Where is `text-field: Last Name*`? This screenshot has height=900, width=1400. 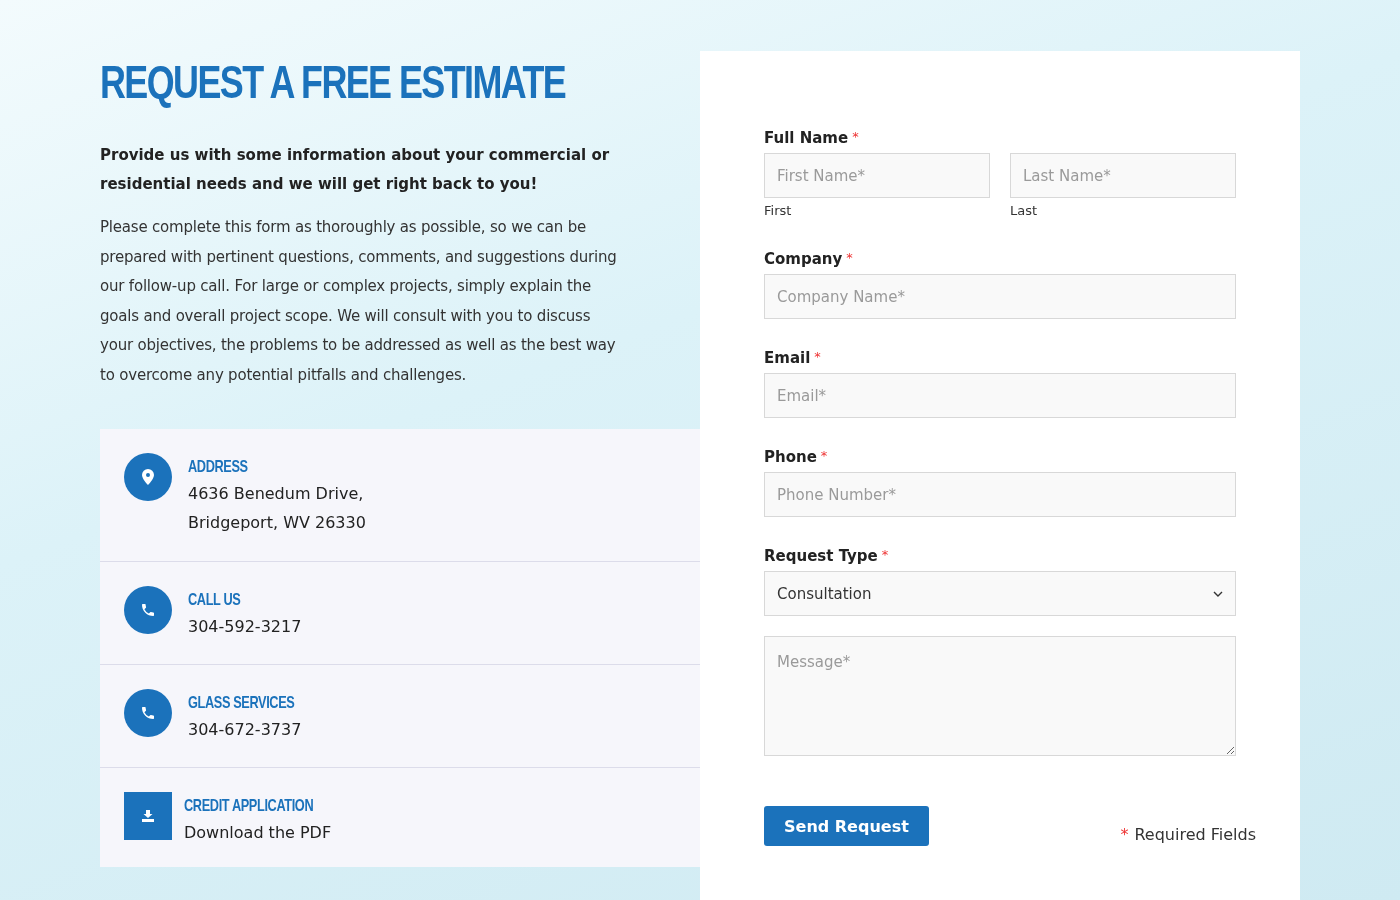
text-field: Last Name* is located at coordinates (1123, 175).